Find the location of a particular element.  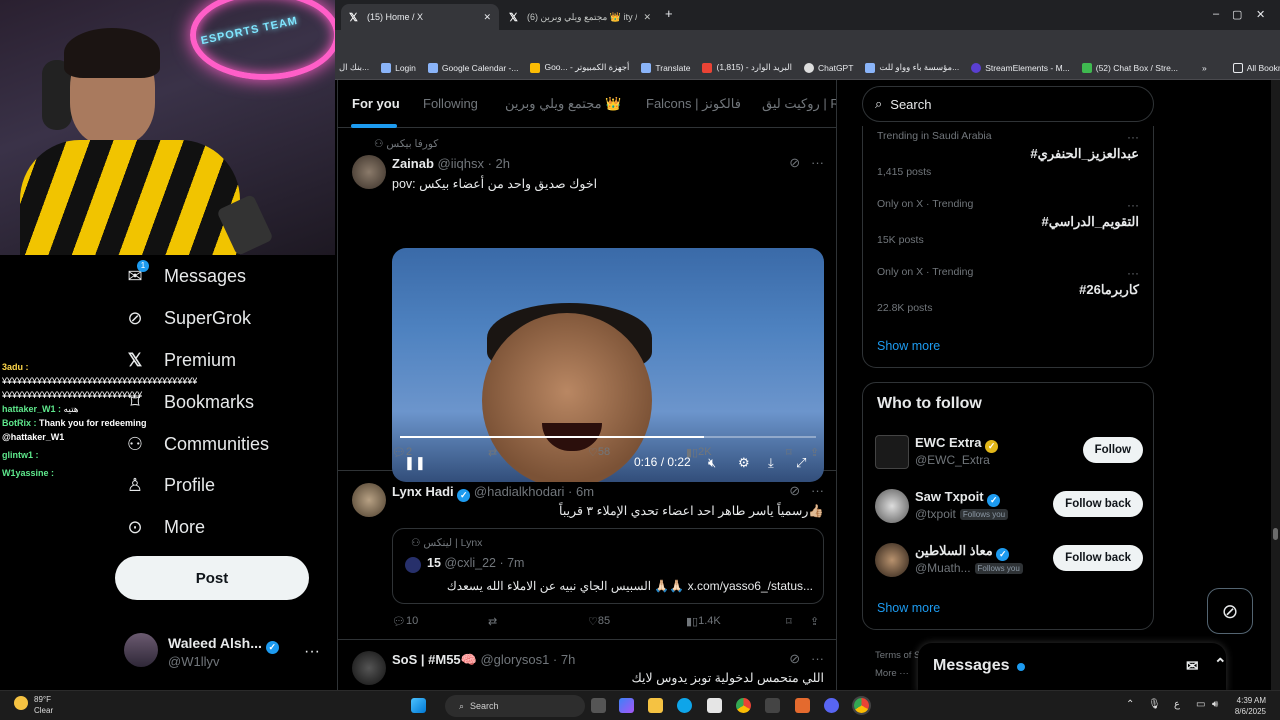

tweet-author: SoS | #M55🧠 @glorysos1 · 7h is located at coordinates (483, 660).